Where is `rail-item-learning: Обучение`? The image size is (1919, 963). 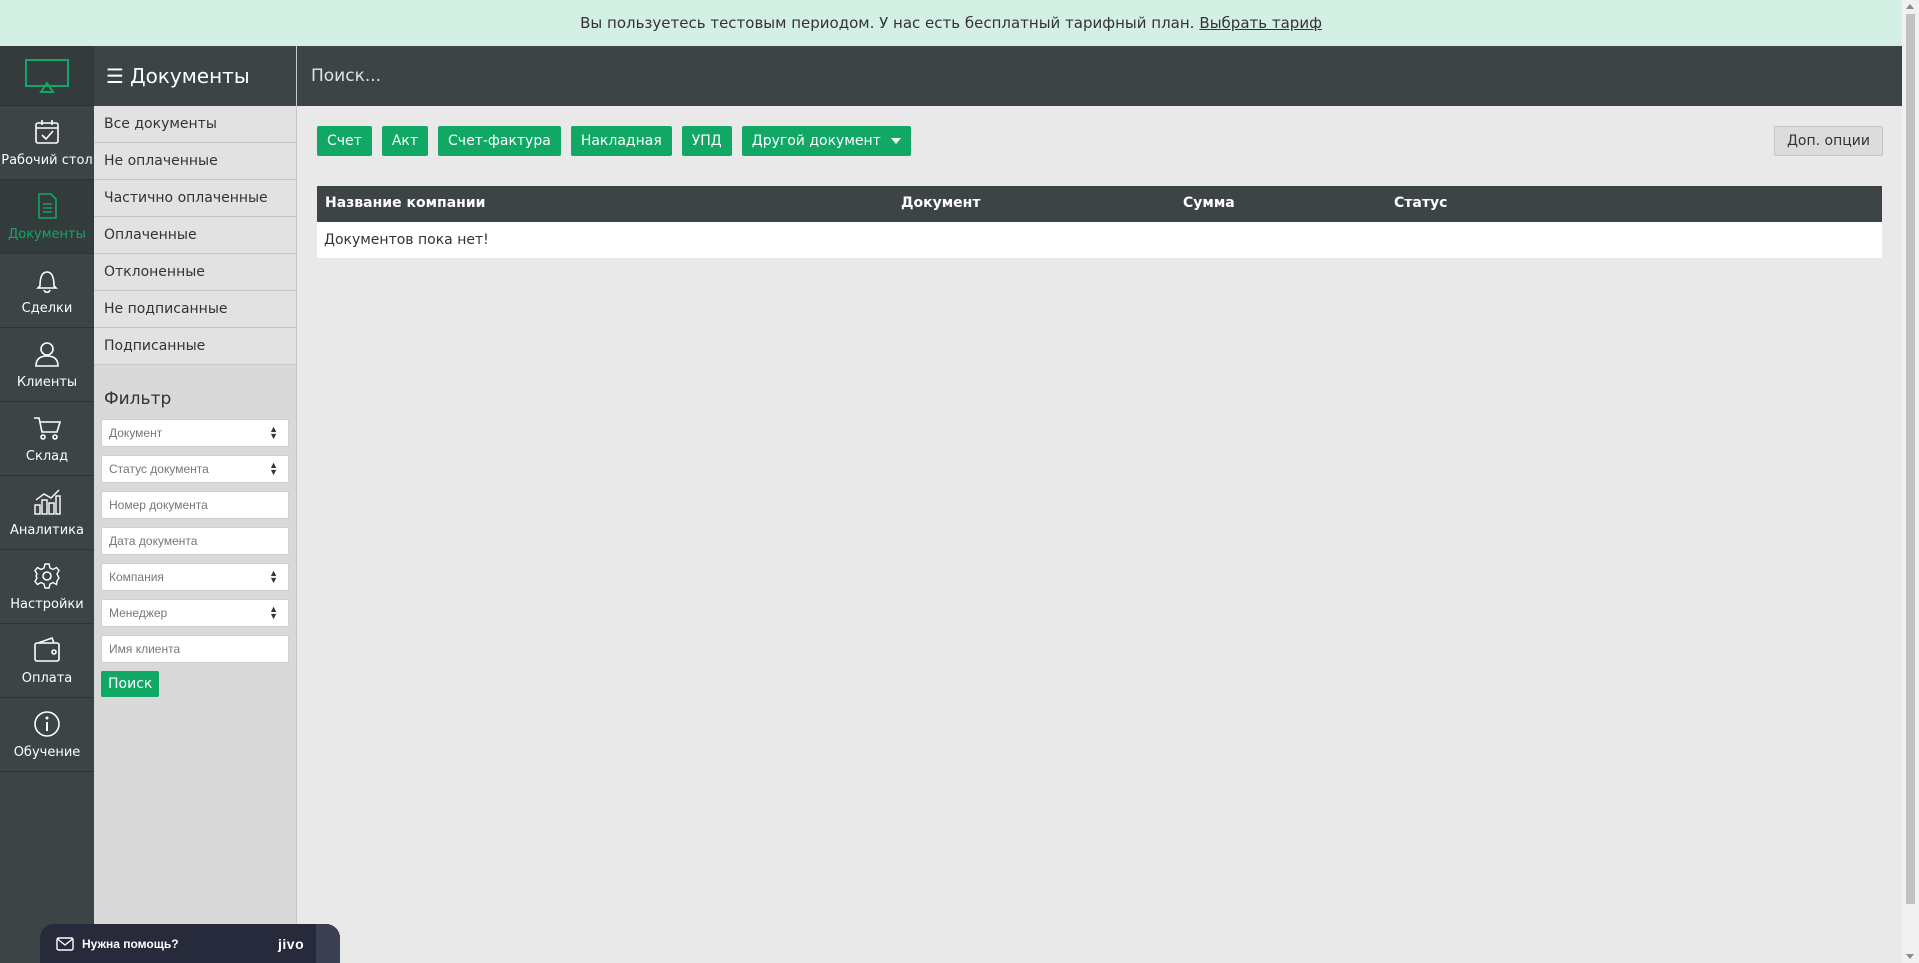 rail-item-learning: Обучение is located at coordinates (47, 735).